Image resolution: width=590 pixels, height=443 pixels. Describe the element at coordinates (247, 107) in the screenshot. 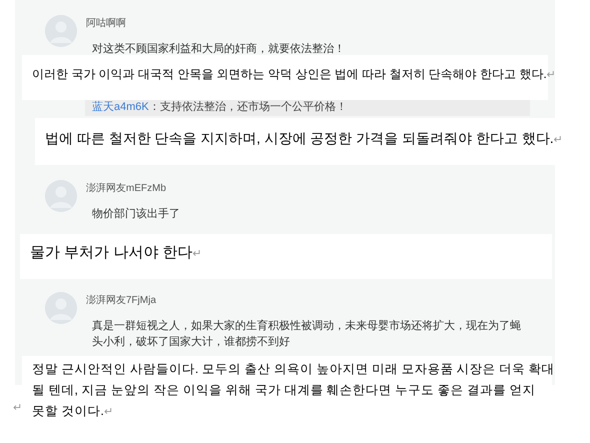

I see `reply-text: ：支持依法整治，还市场一个公平价格！` at that location.